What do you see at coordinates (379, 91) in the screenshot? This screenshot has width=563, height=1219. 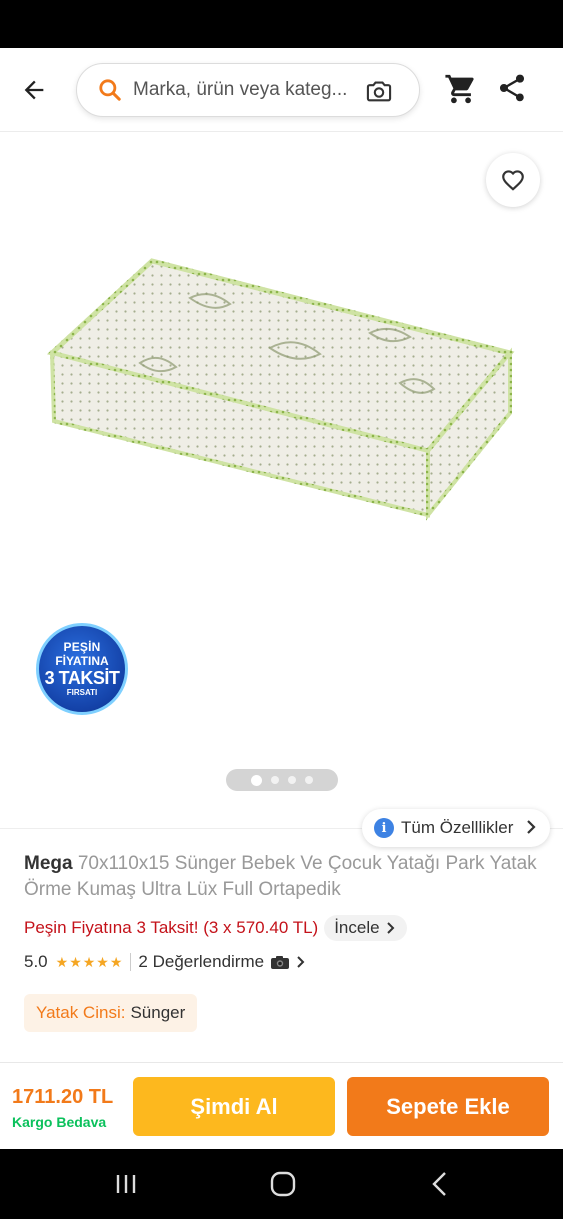 I see `camera-icon` at bounding box center [379, 91].